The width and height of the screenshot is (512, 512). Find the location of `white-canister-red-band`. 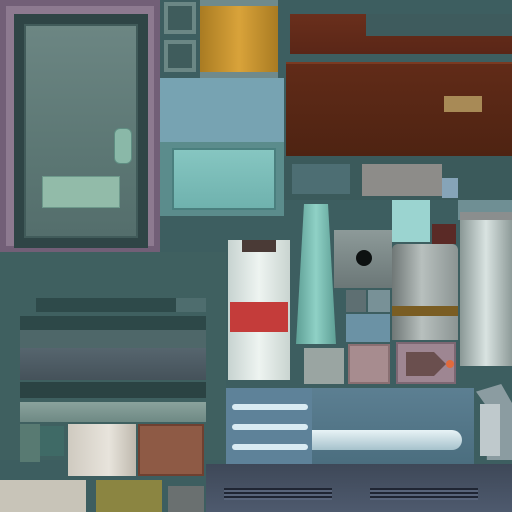

white-canister-red-band is located at coordinates (259, 317).